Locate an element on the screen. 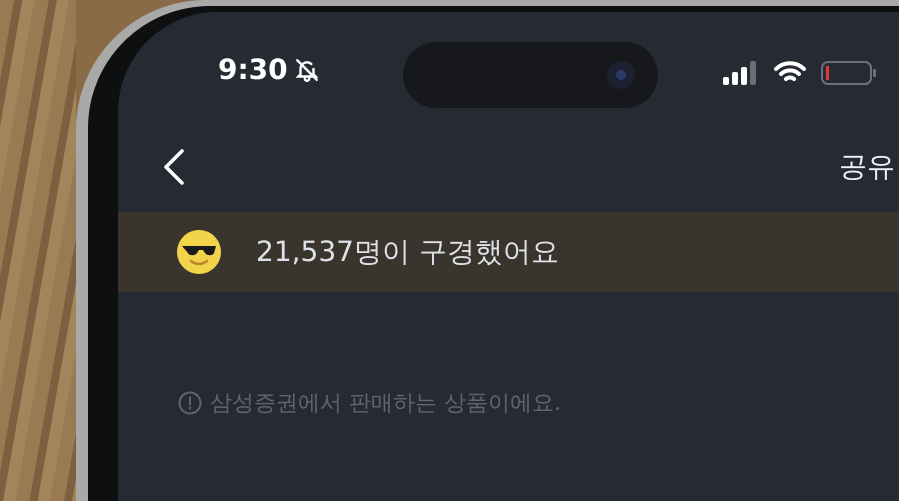  back-icon is located at coordinates (174, 167).